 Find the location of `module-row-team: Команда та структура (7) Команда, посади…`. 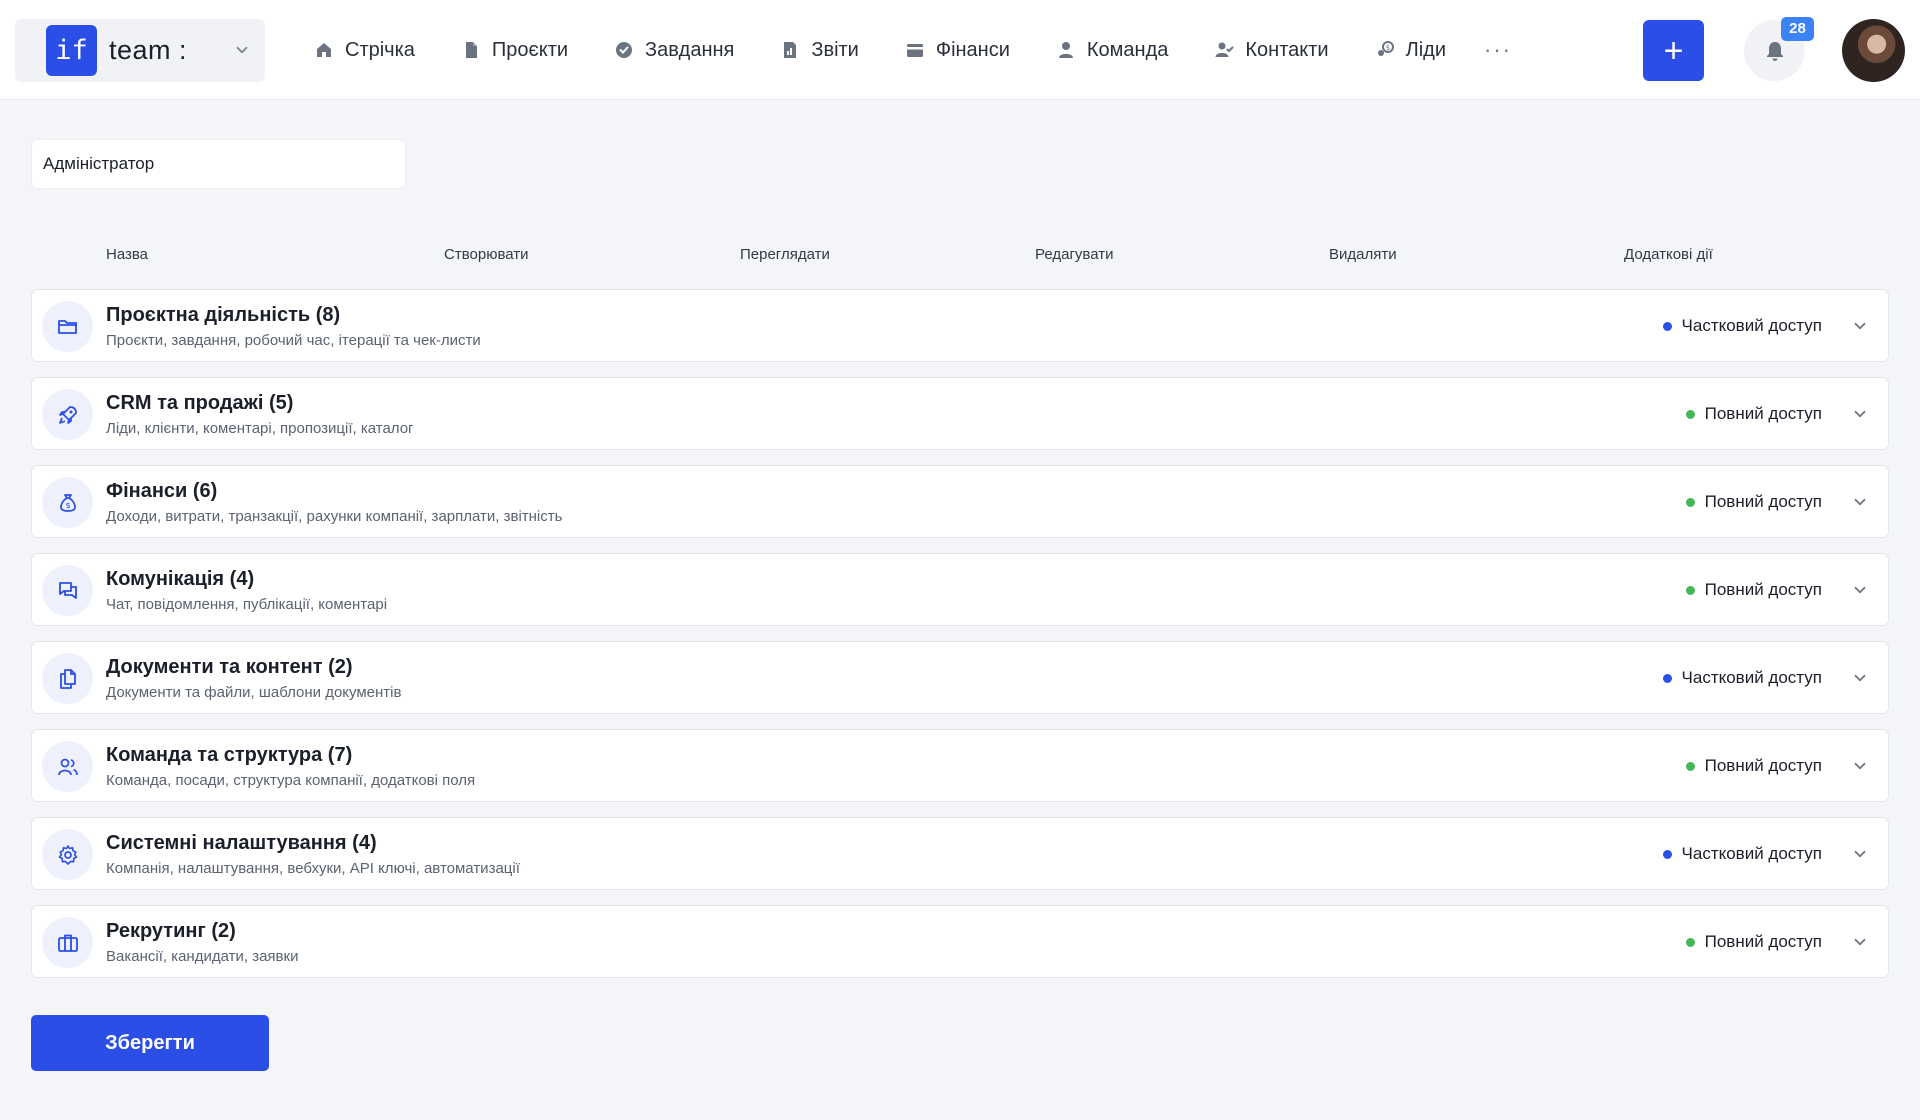

module-row-team: Команда та структура (7) Команда, посади… is located at coordinates (960, 765).